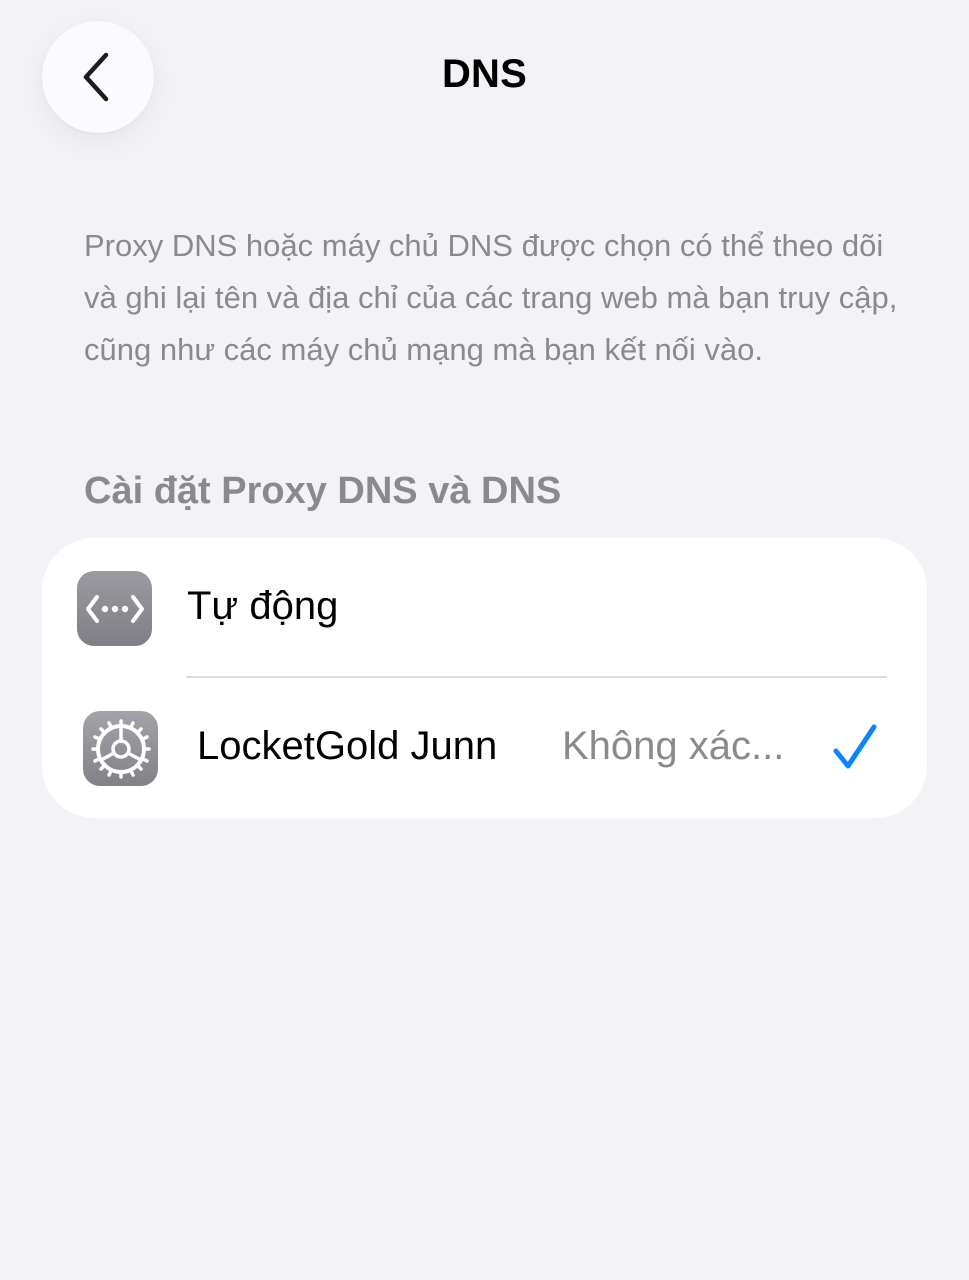  What do you see at coordinates (120, 748) in the screenshot?
I see `settings-gear-icon` at bounding box center [120, 748].